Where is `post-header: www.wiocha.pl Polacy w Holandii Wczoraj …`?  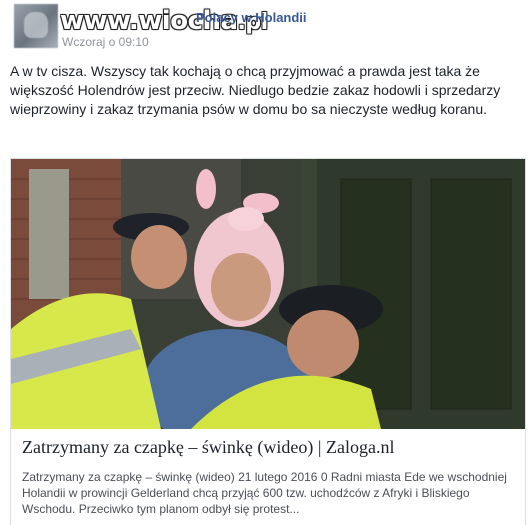
post-header: www.wiocha.pl Polacy w Holandii Wczoraj … is located at coordinates (266, 29).